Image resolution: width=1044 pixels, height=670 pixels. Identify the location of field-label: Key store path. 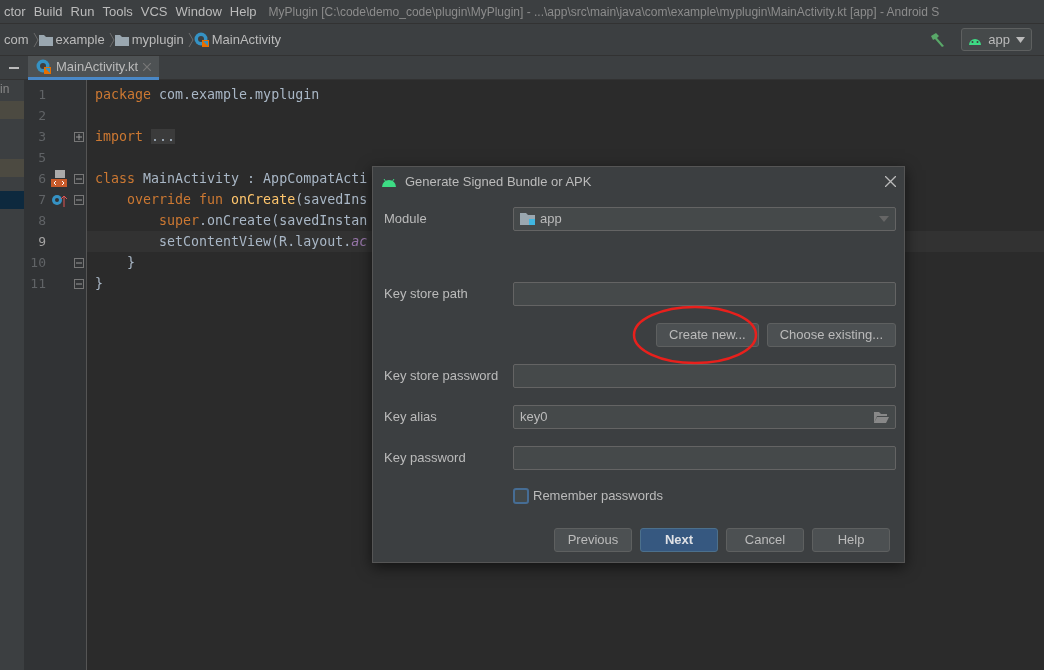
(426, 293).